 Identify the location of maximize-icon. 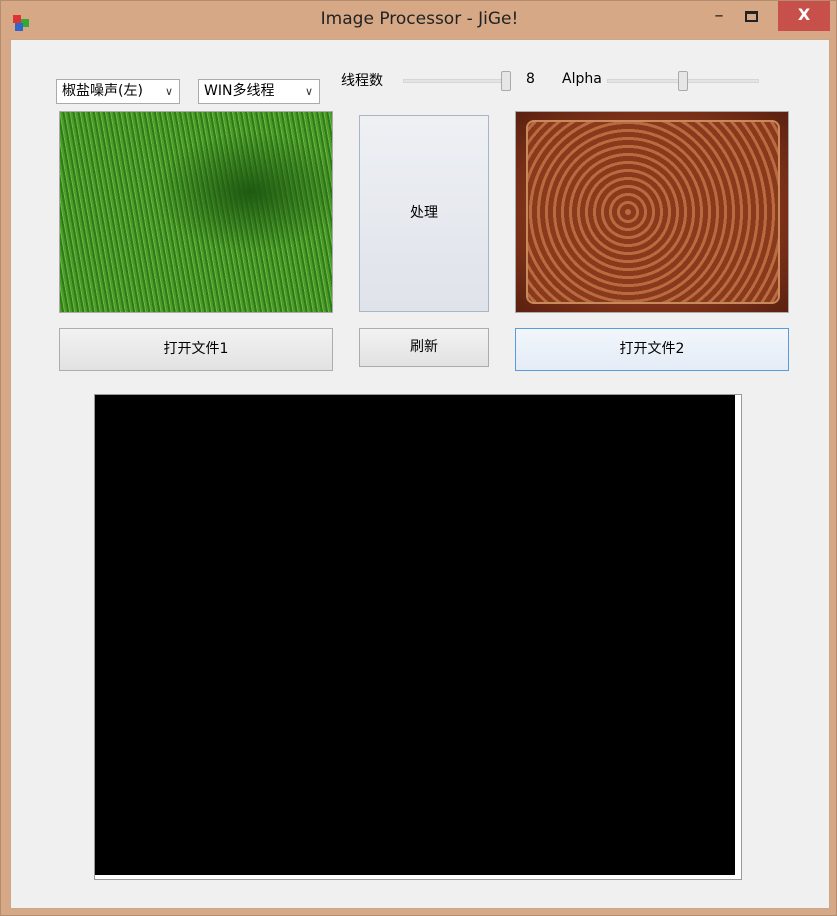
(751, 16).